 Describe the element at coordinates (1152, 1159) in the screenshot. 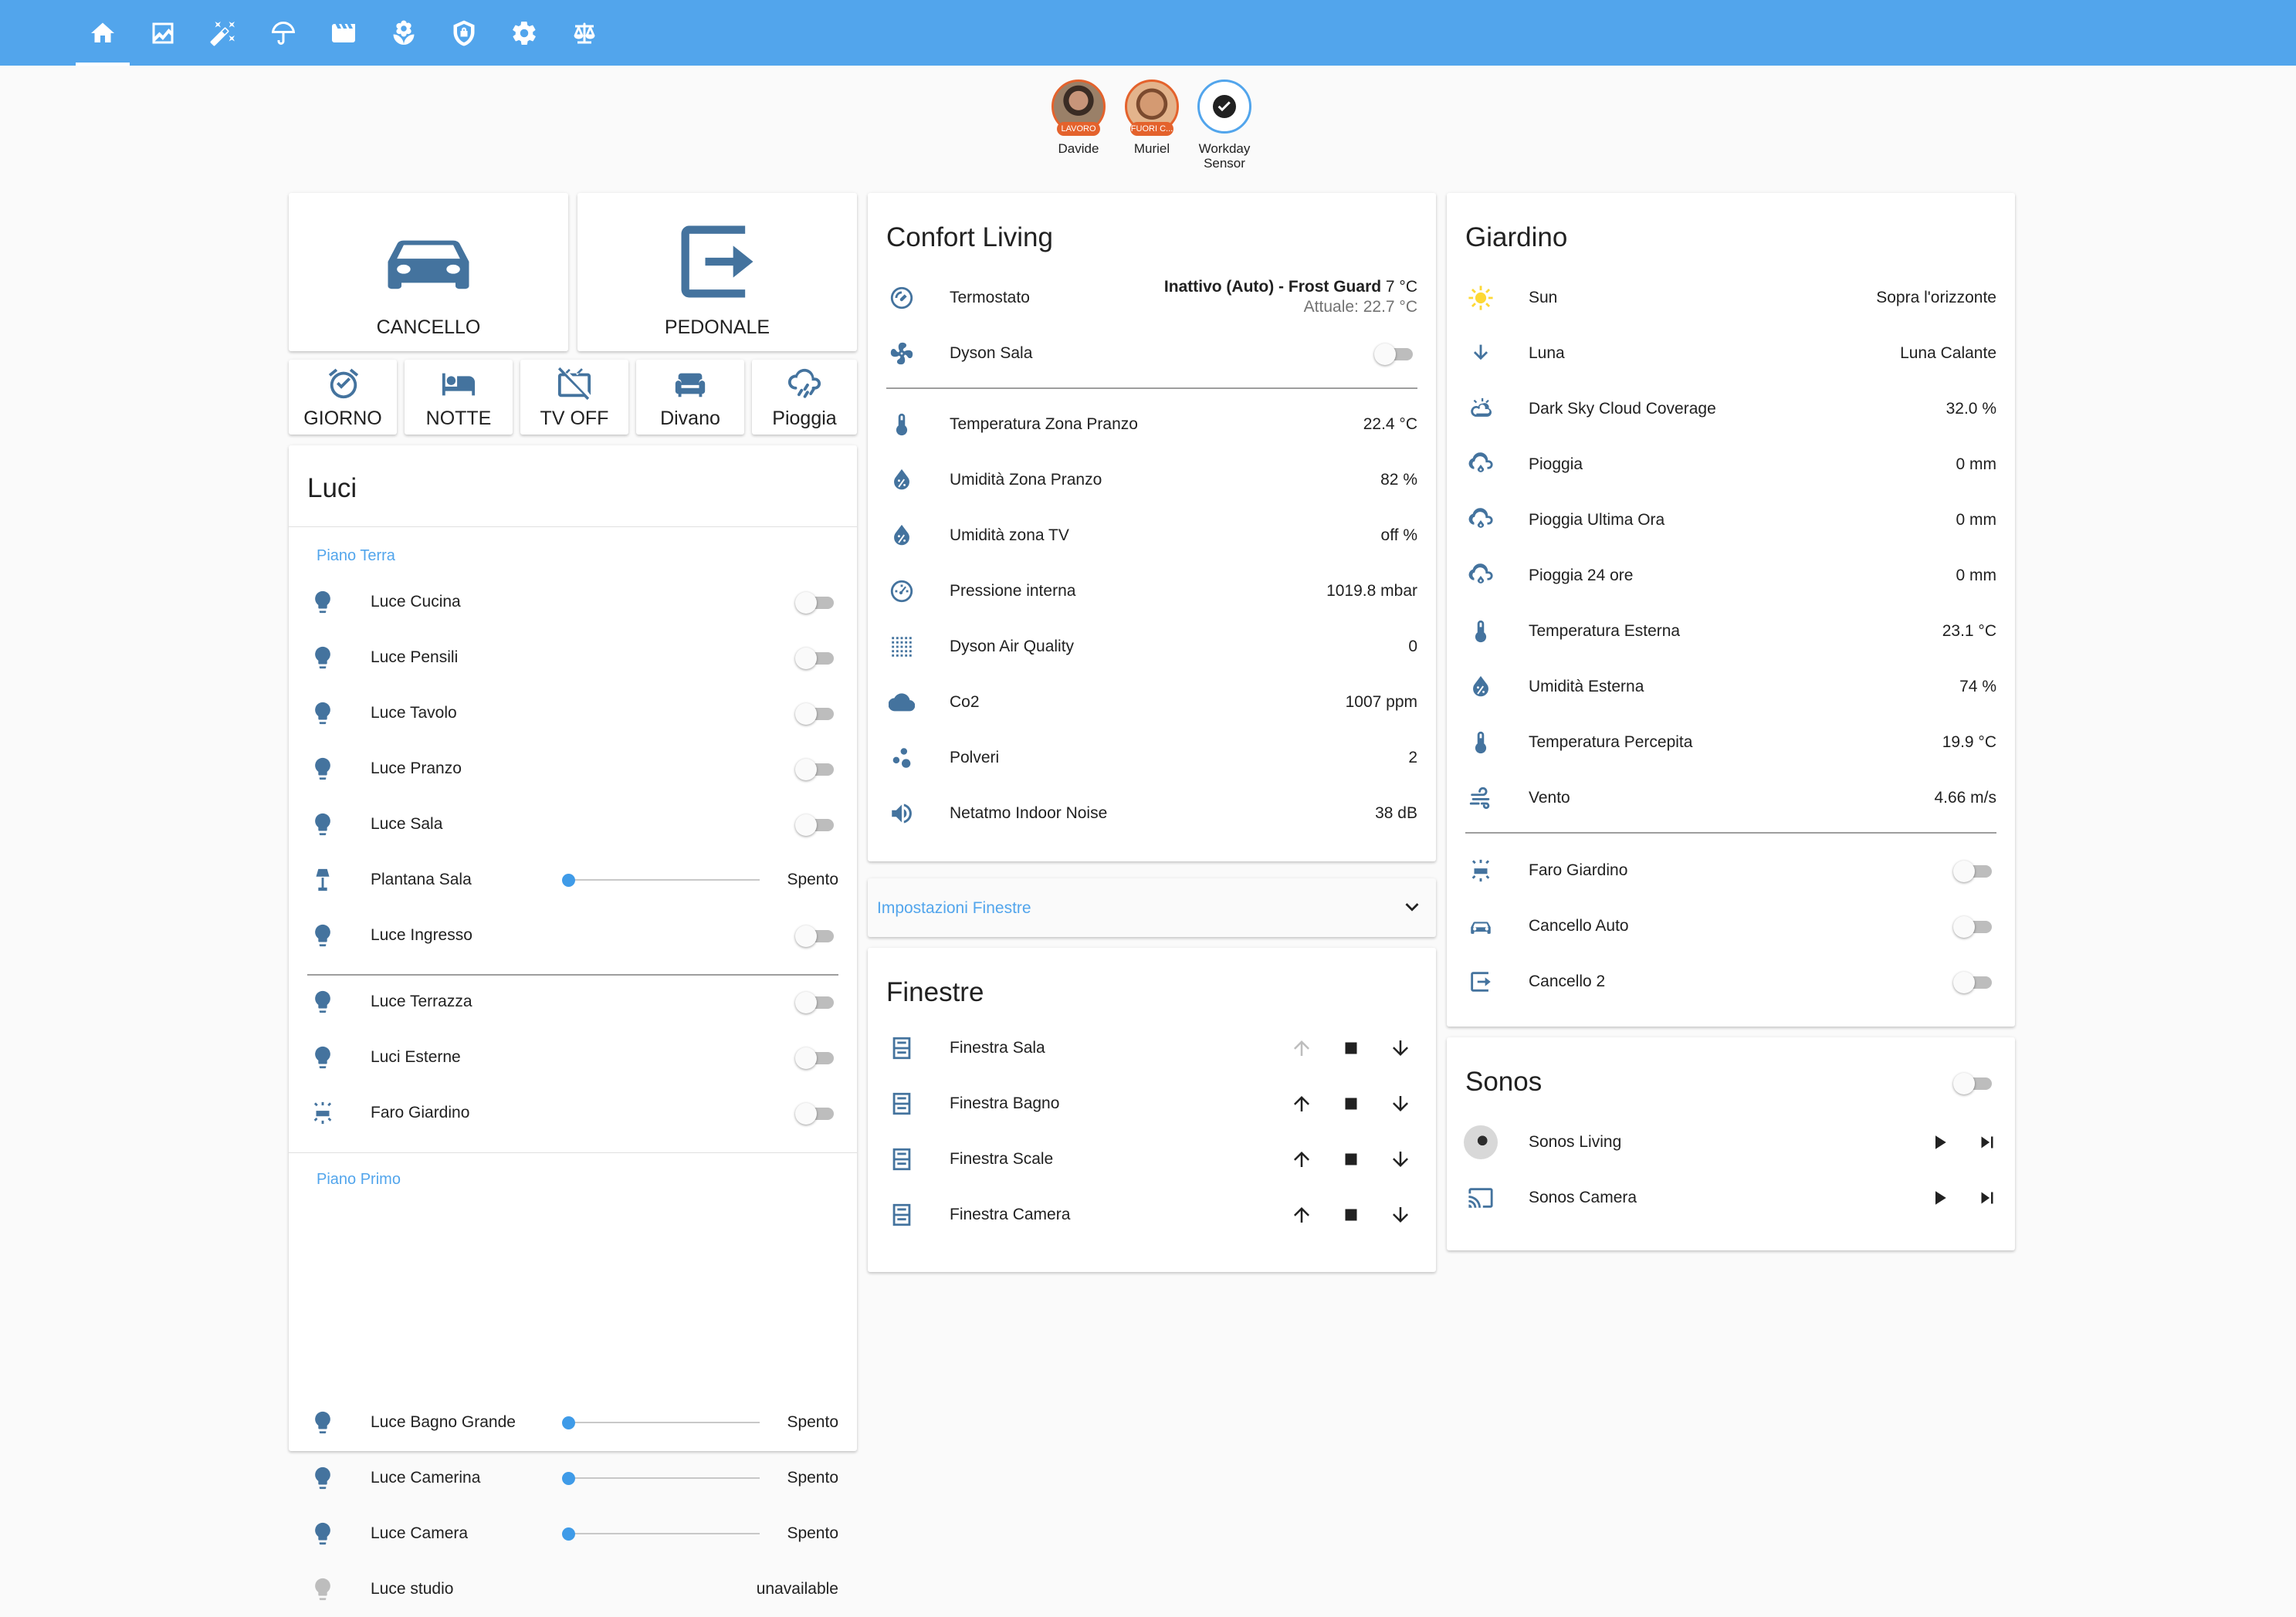

I see `cover-row: Finestra Scale` at that location.